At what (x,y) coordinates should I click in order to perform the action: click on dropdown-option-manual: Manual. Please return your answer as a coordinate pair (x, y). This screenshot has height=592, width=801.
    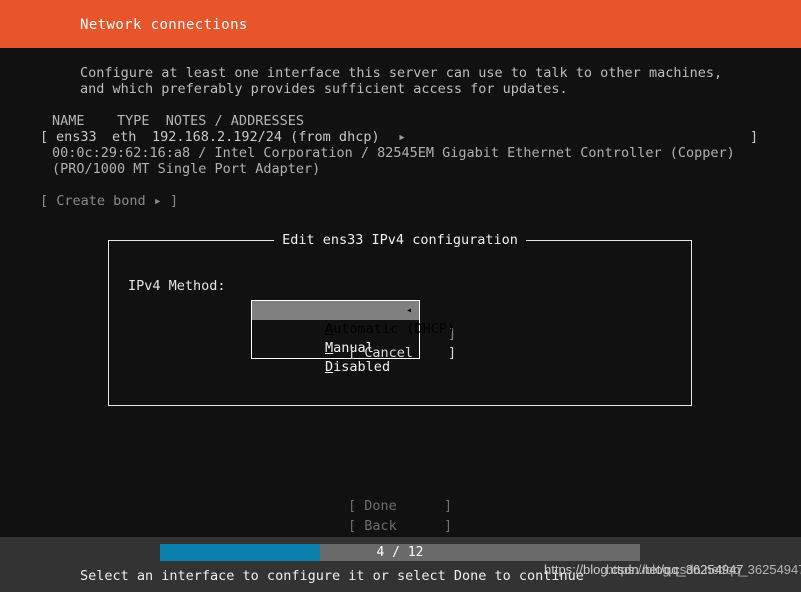
    Looking at the image, I should click on (335, 338).